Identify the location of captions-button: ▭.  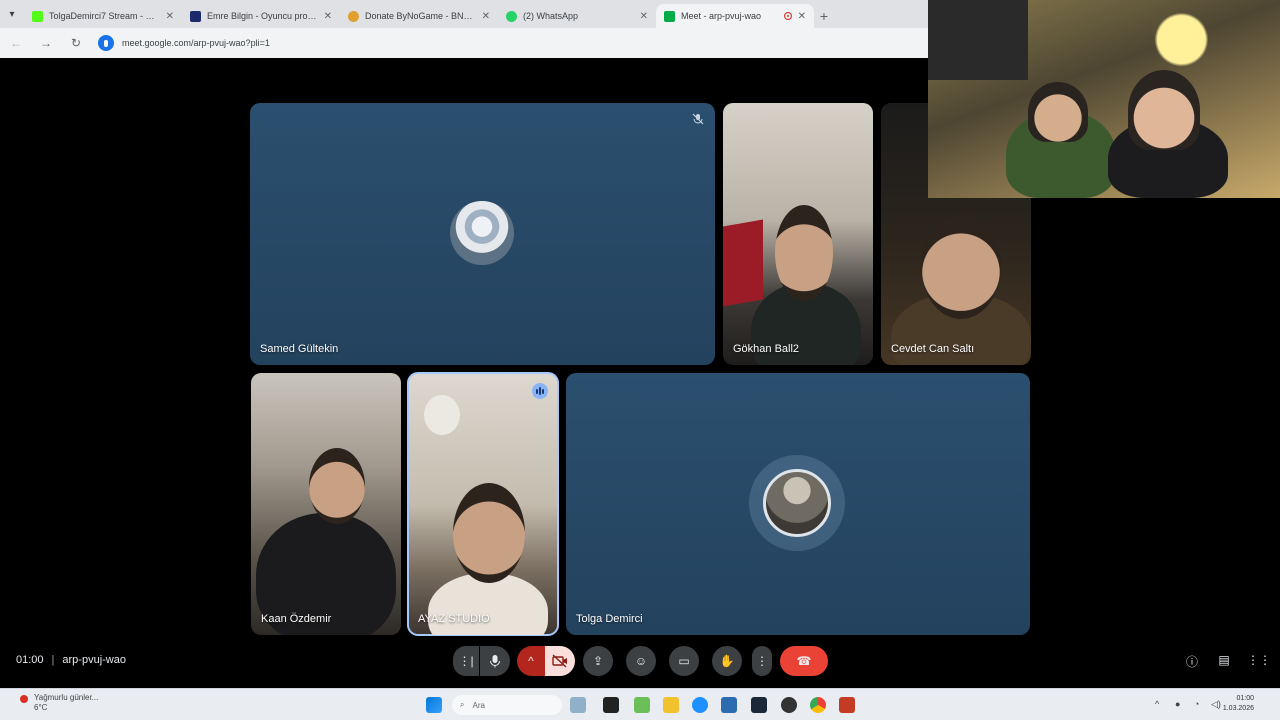
(684, 661).